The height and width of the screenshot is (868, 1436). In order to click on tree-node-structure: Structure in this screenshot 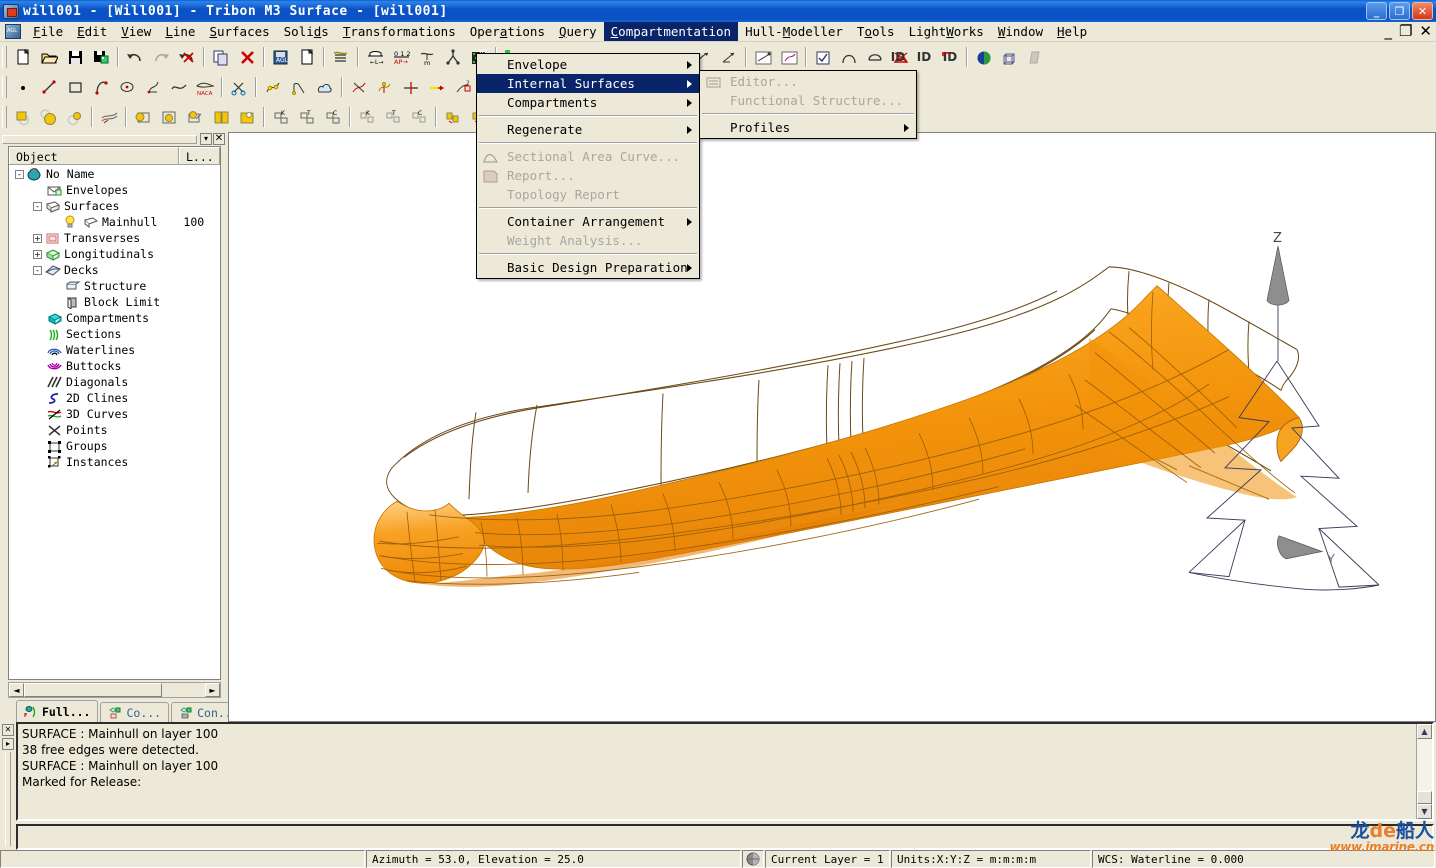, I will do `click(114, 286)`.